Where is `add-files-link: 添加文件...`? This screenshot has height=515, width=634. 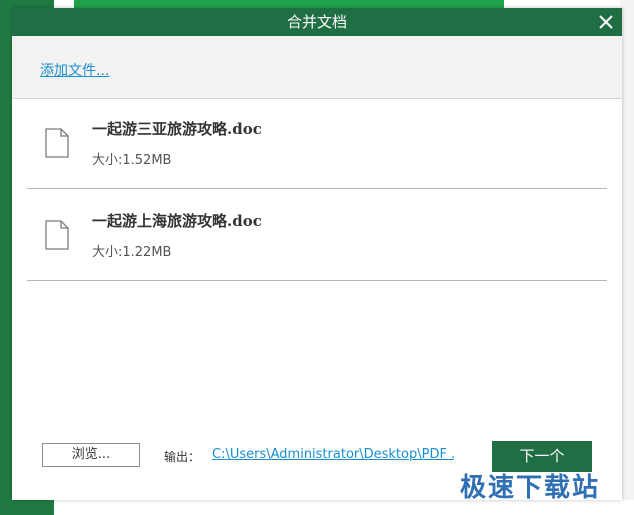
add-files-link: 添加文件... is located at coordinates (74, 70).